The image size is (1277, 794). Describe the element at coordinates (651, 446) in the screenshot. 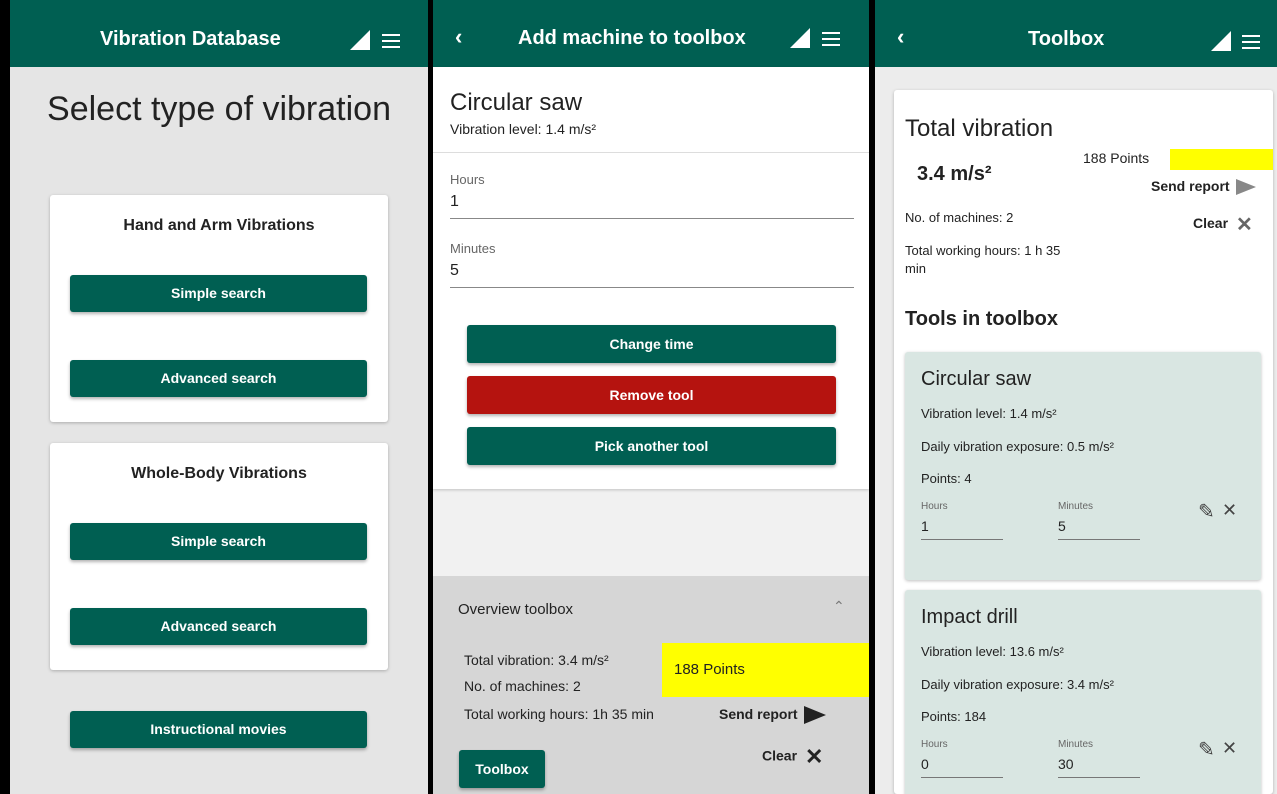

I see `pick-another-tool-button: Pick another tool` at that location.